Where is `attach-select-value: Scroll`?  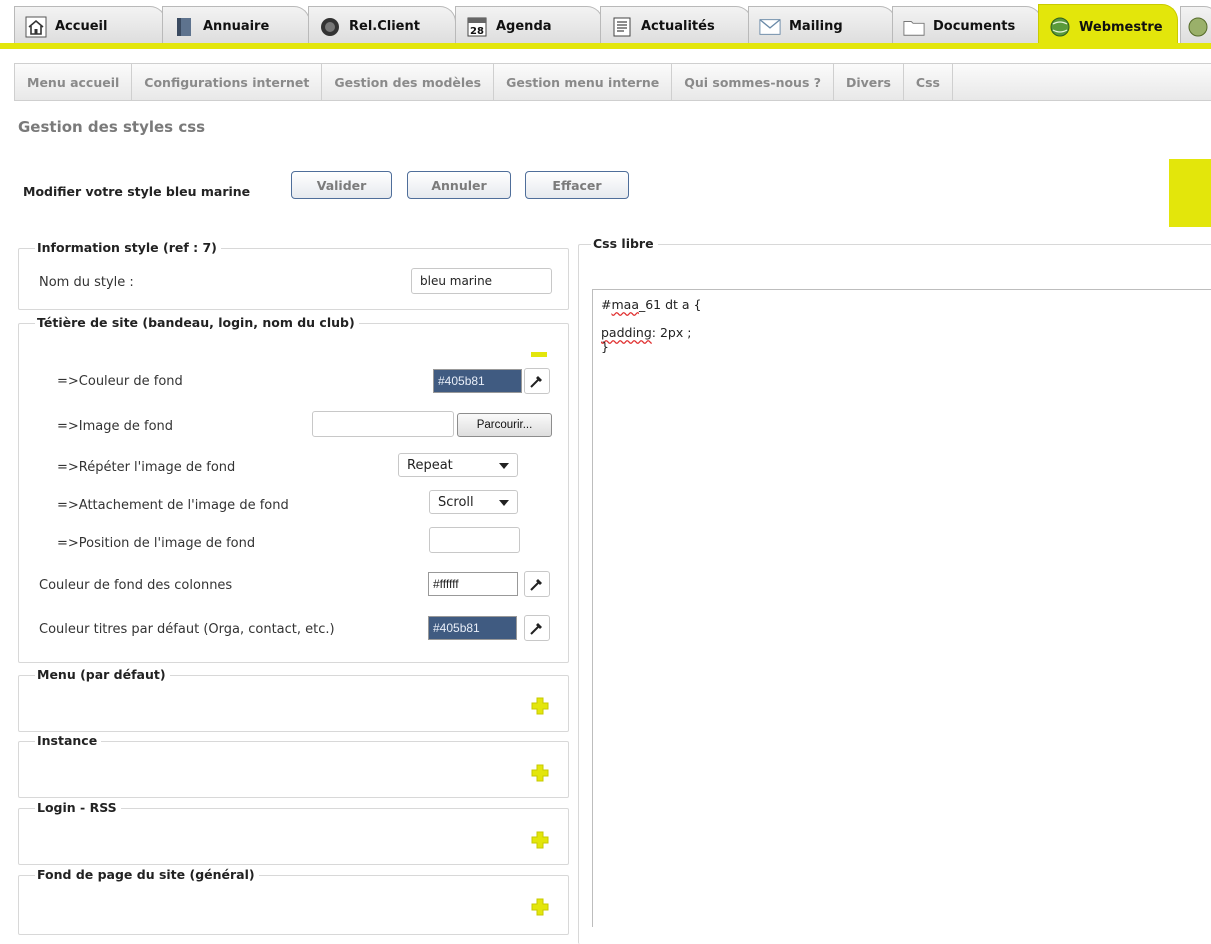
attach-select-value: Scroll is located at coordinates (456, 502).